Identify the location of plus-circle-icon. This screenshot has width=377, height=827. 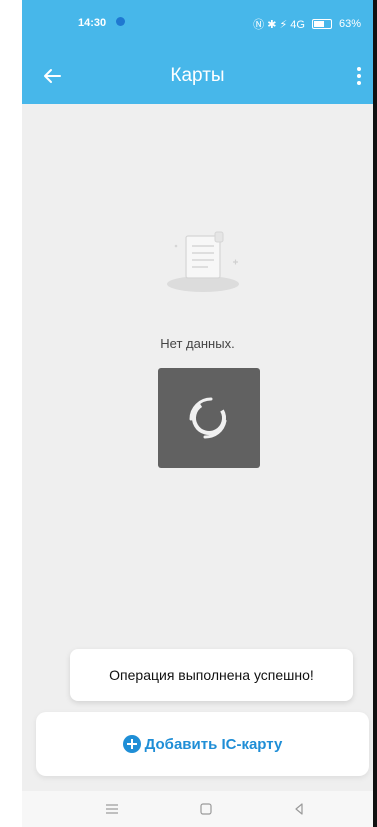
(131, 744).